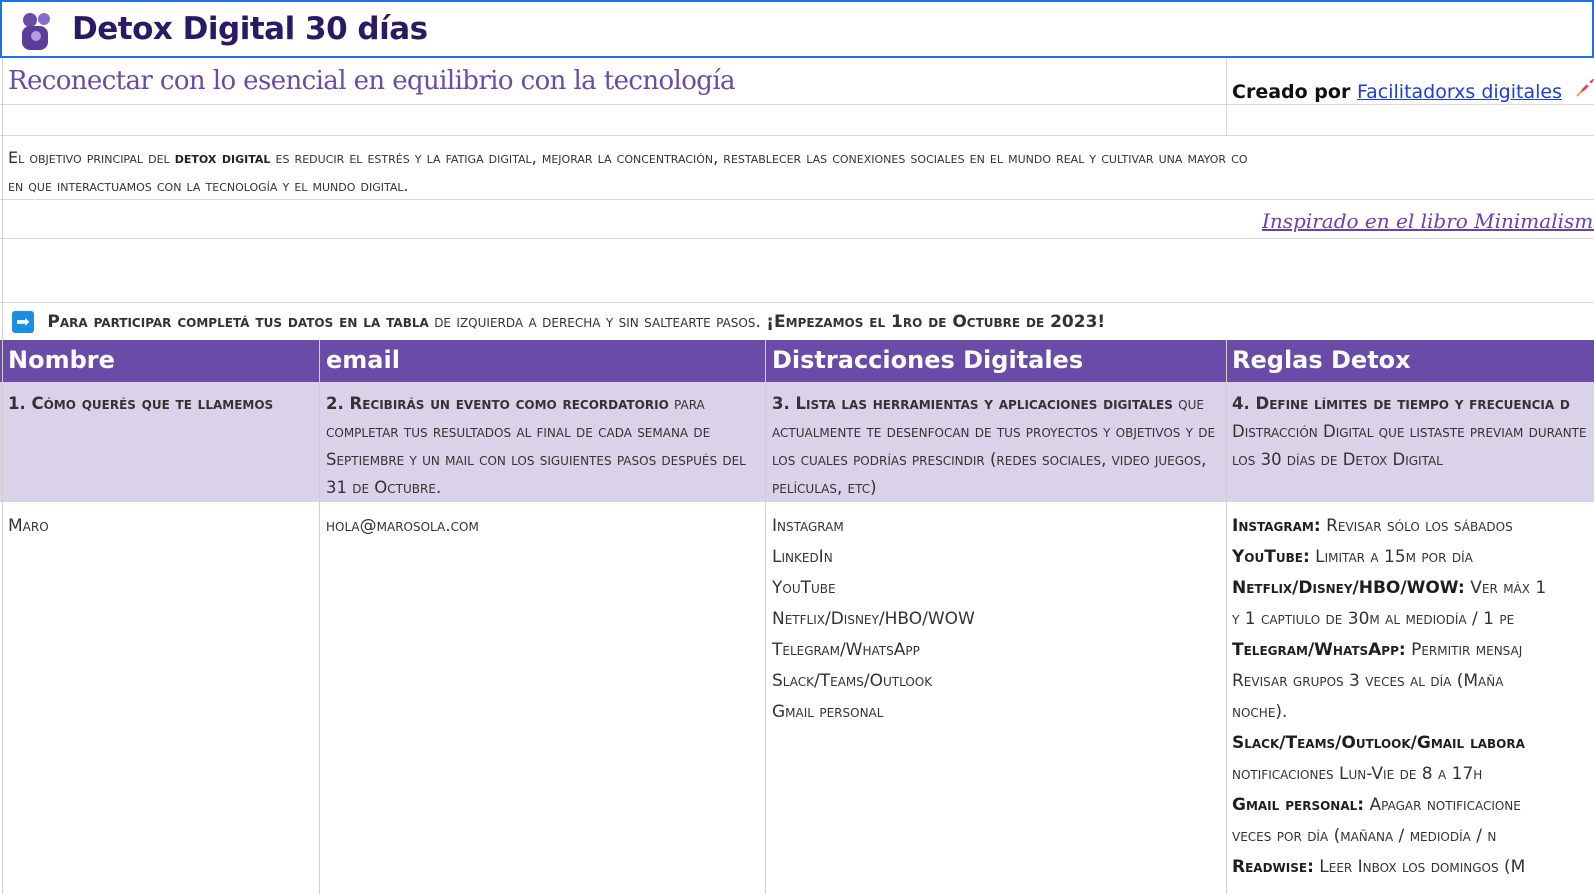  I want to click on hands-heart-icon, so click(36, 31).